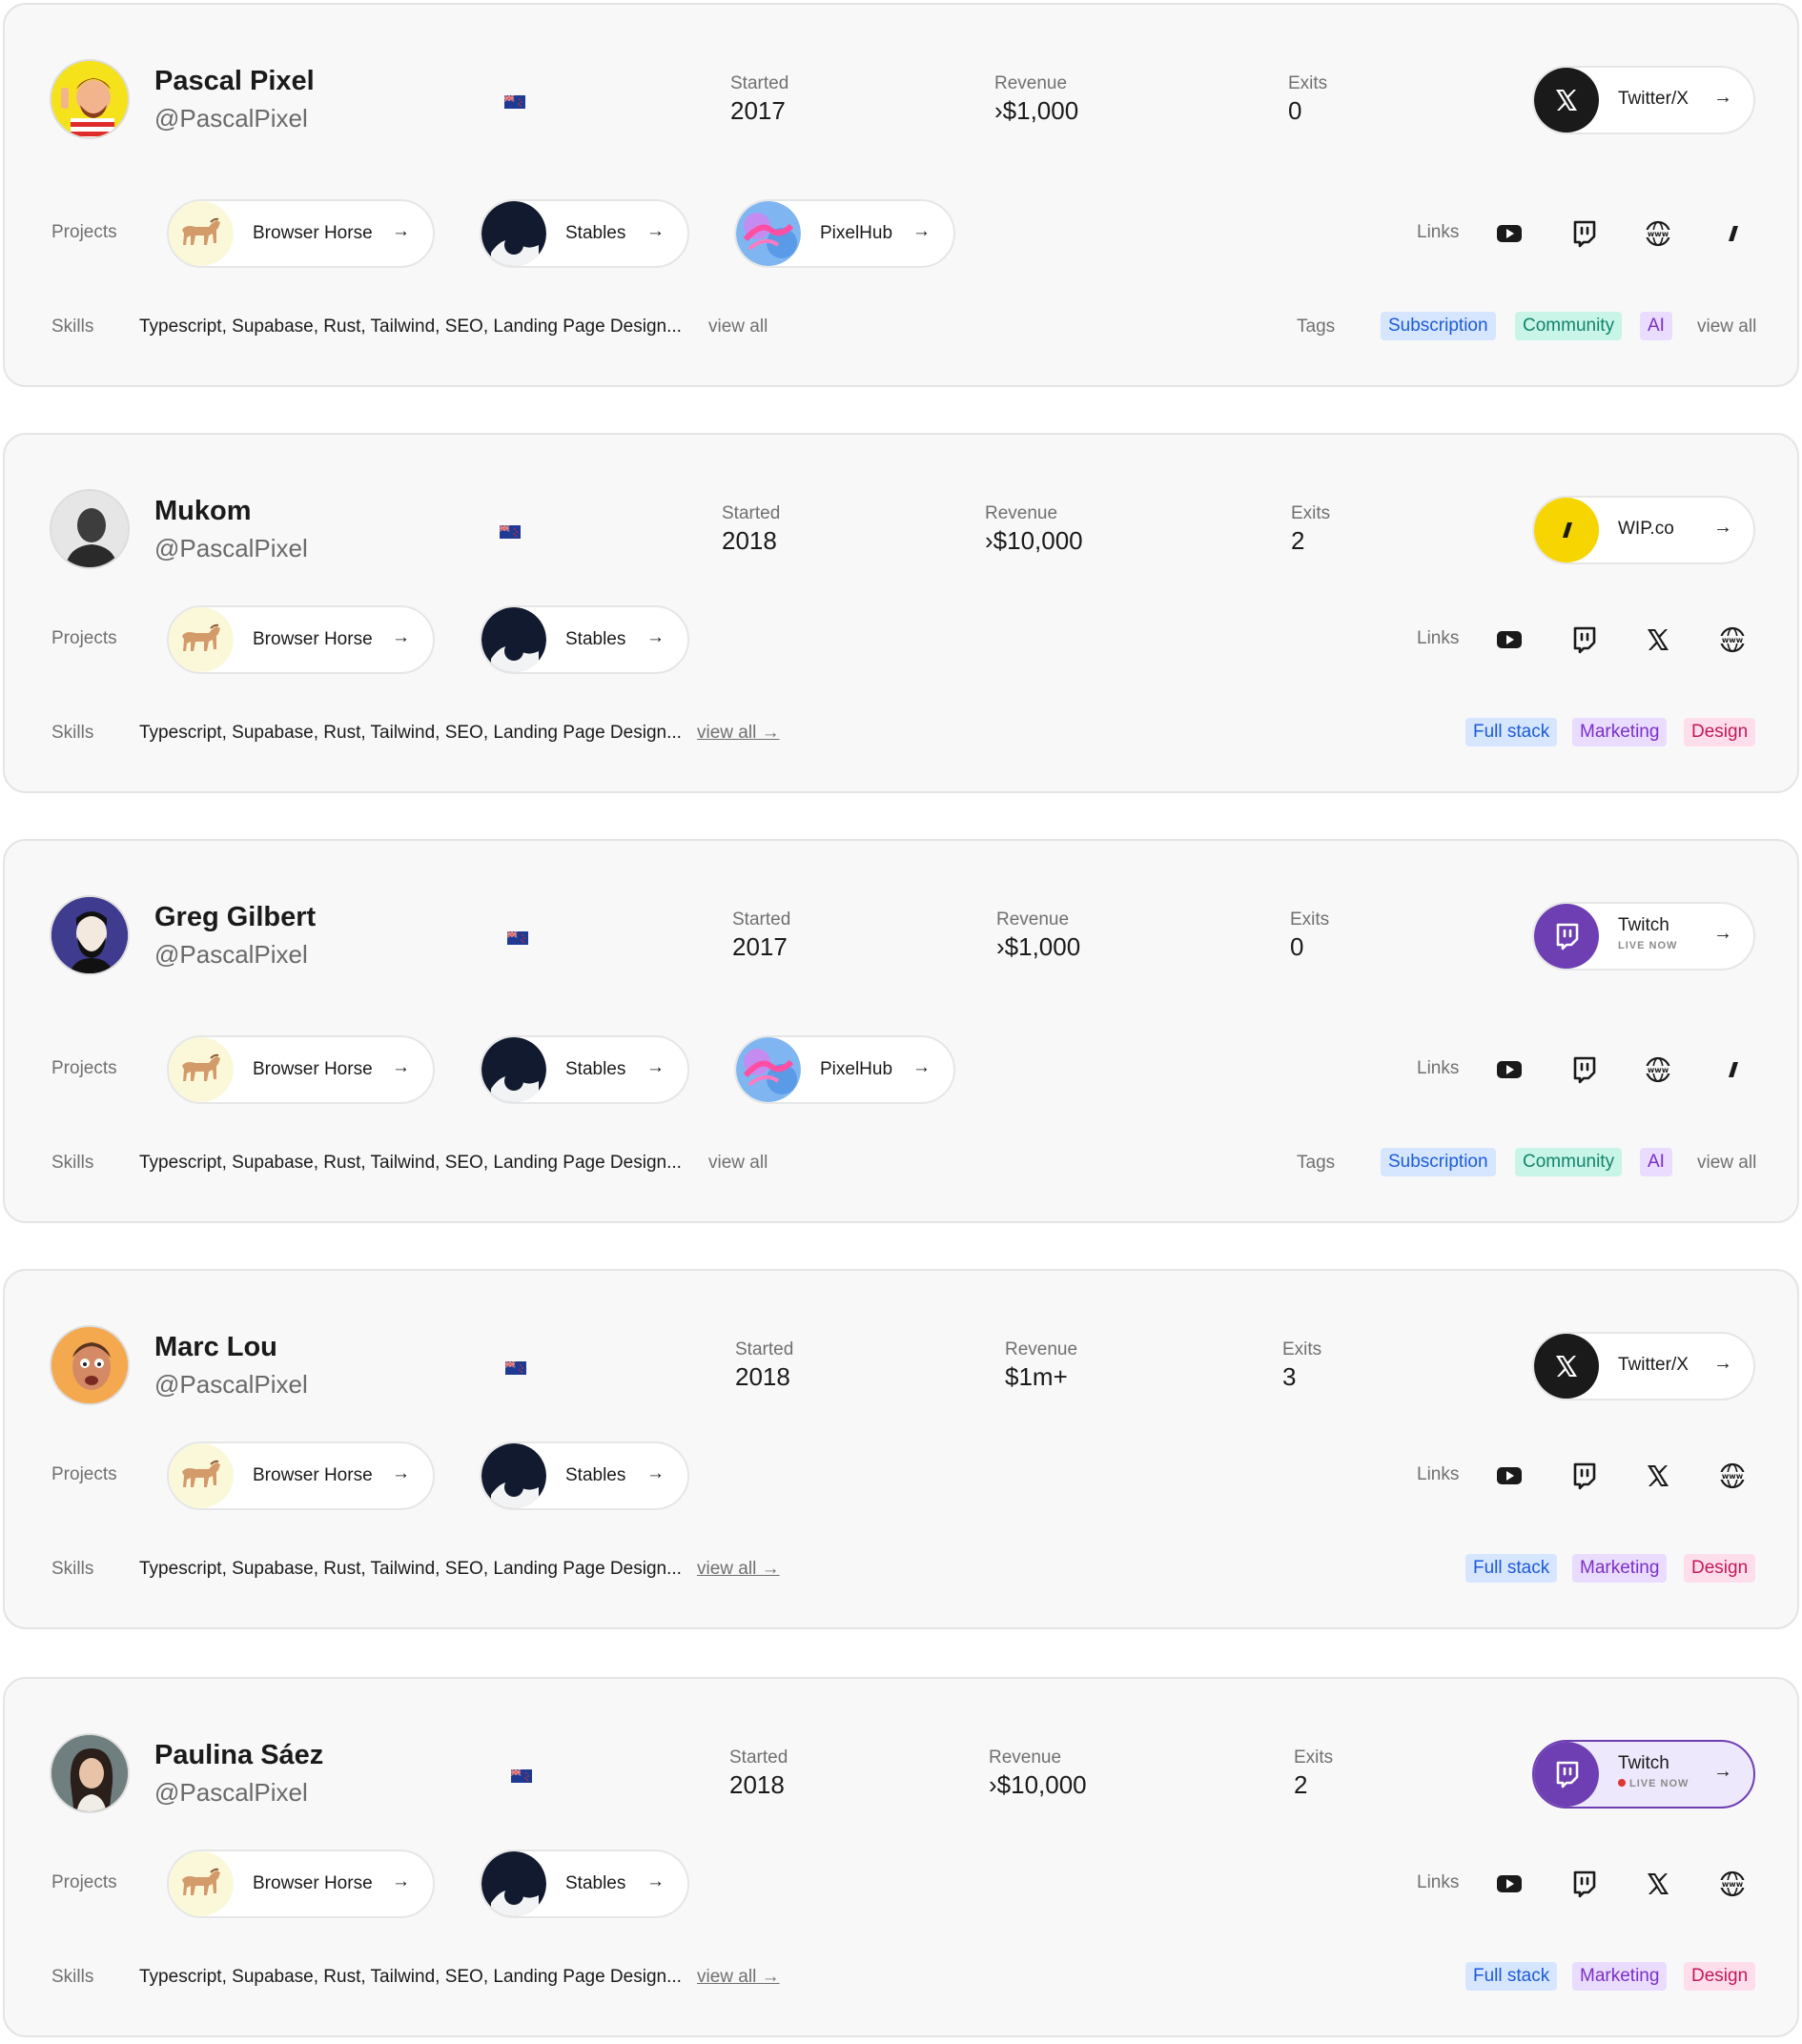 This screenshot has height=2044, width=1802. What do you see at coordinates (1643, 530) in the screenshot?
I see `social-button: WIP.co →` at bounding box center [1643, 530].